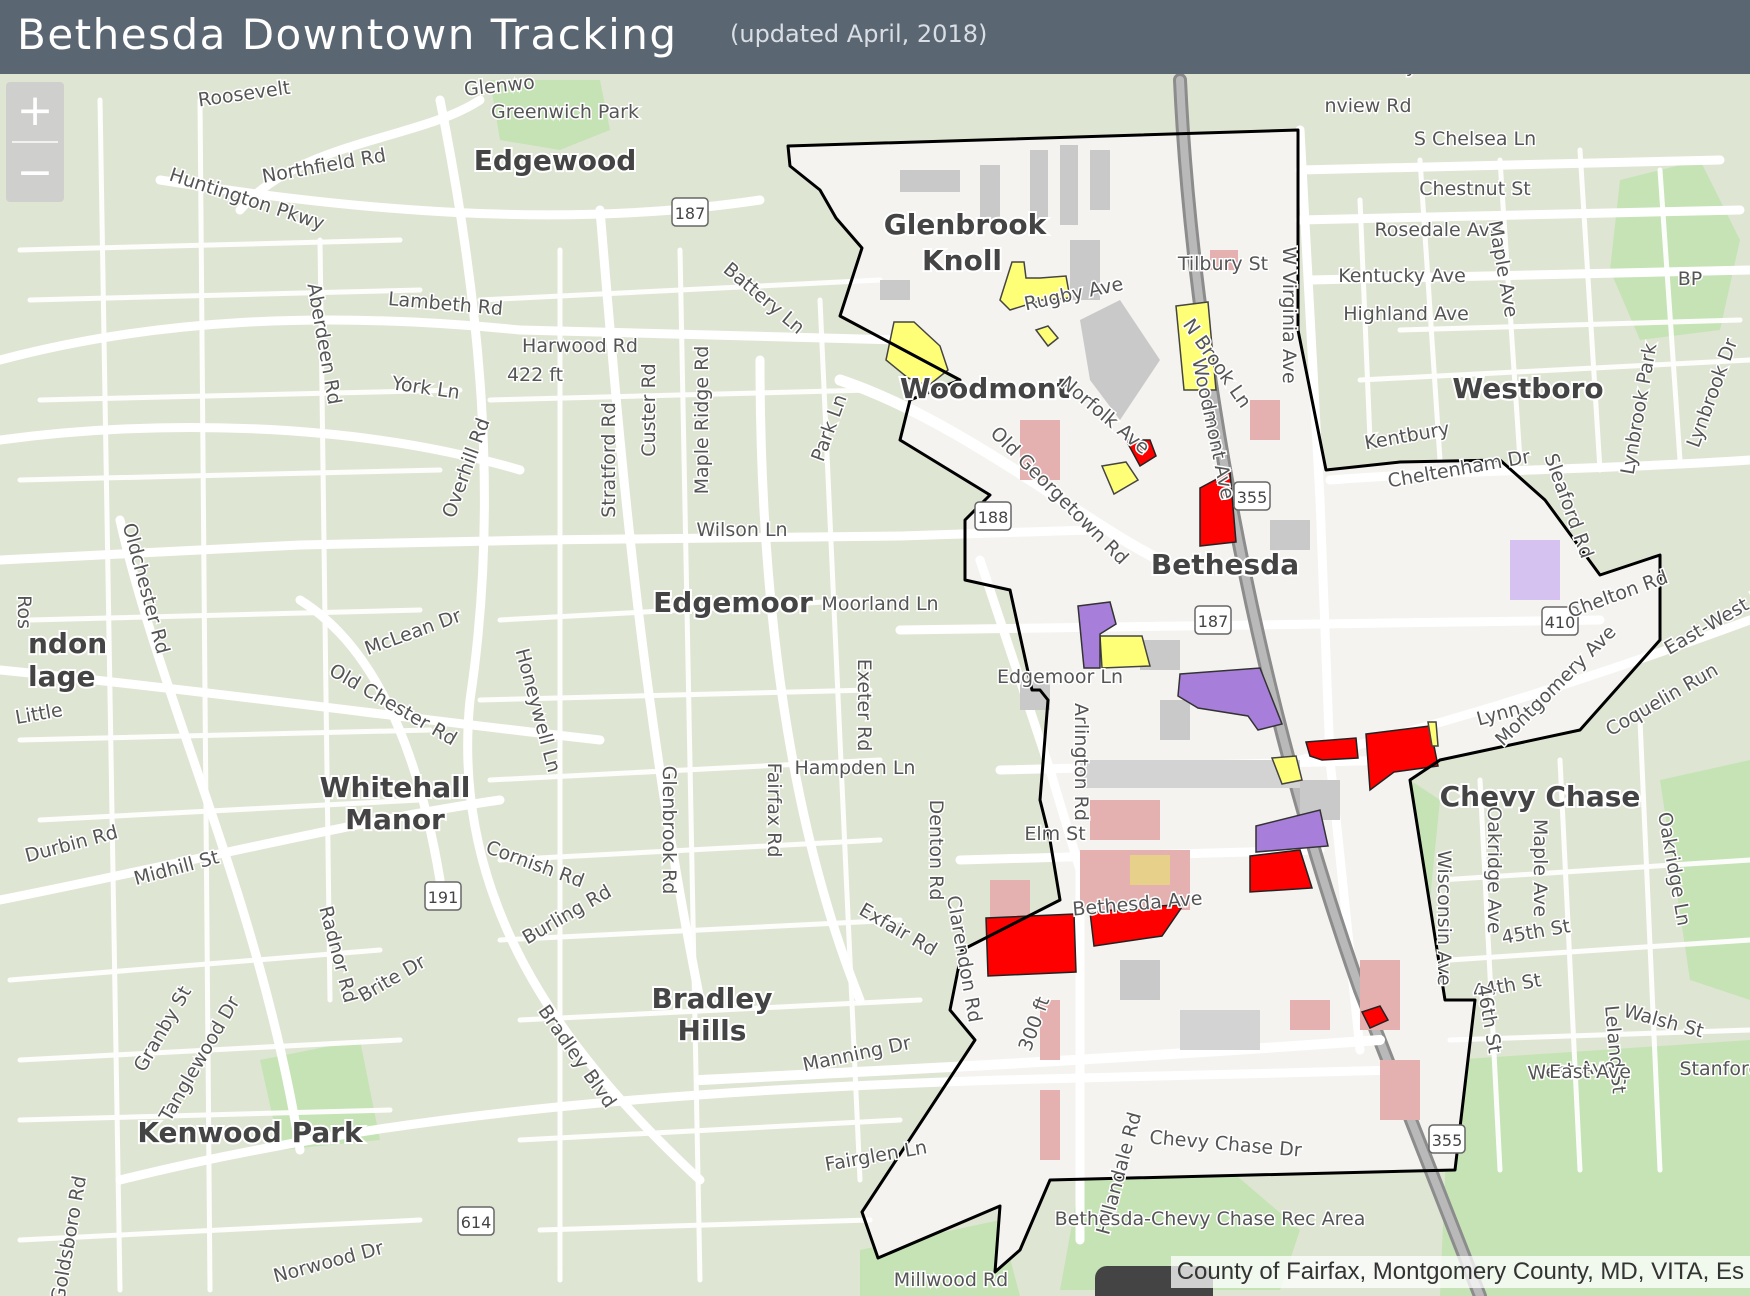 The height and width of the screenshot is (1296, 1750). I want to click on street-label: Maple Ridge Rd, so click(702, 420).